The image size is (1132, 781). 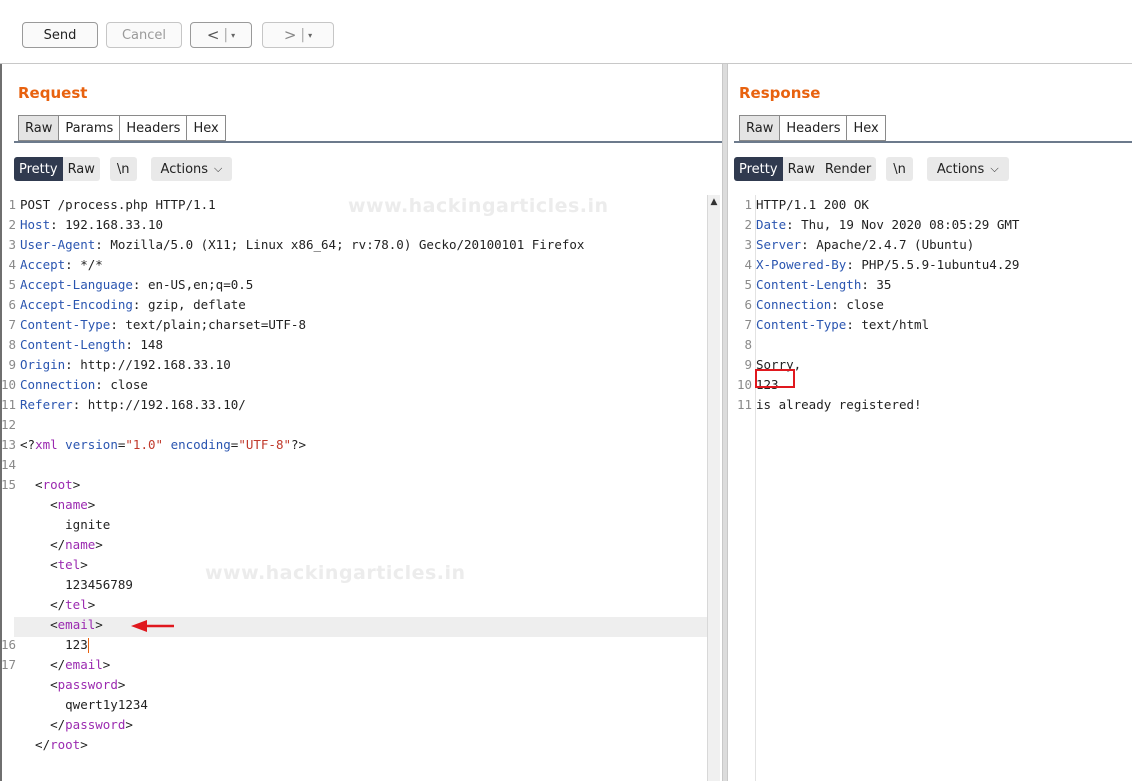 What do you see at coordinates (353, 645) in the screenshot?
I see `code-line: 16 123` at bounding box center [353, 645].